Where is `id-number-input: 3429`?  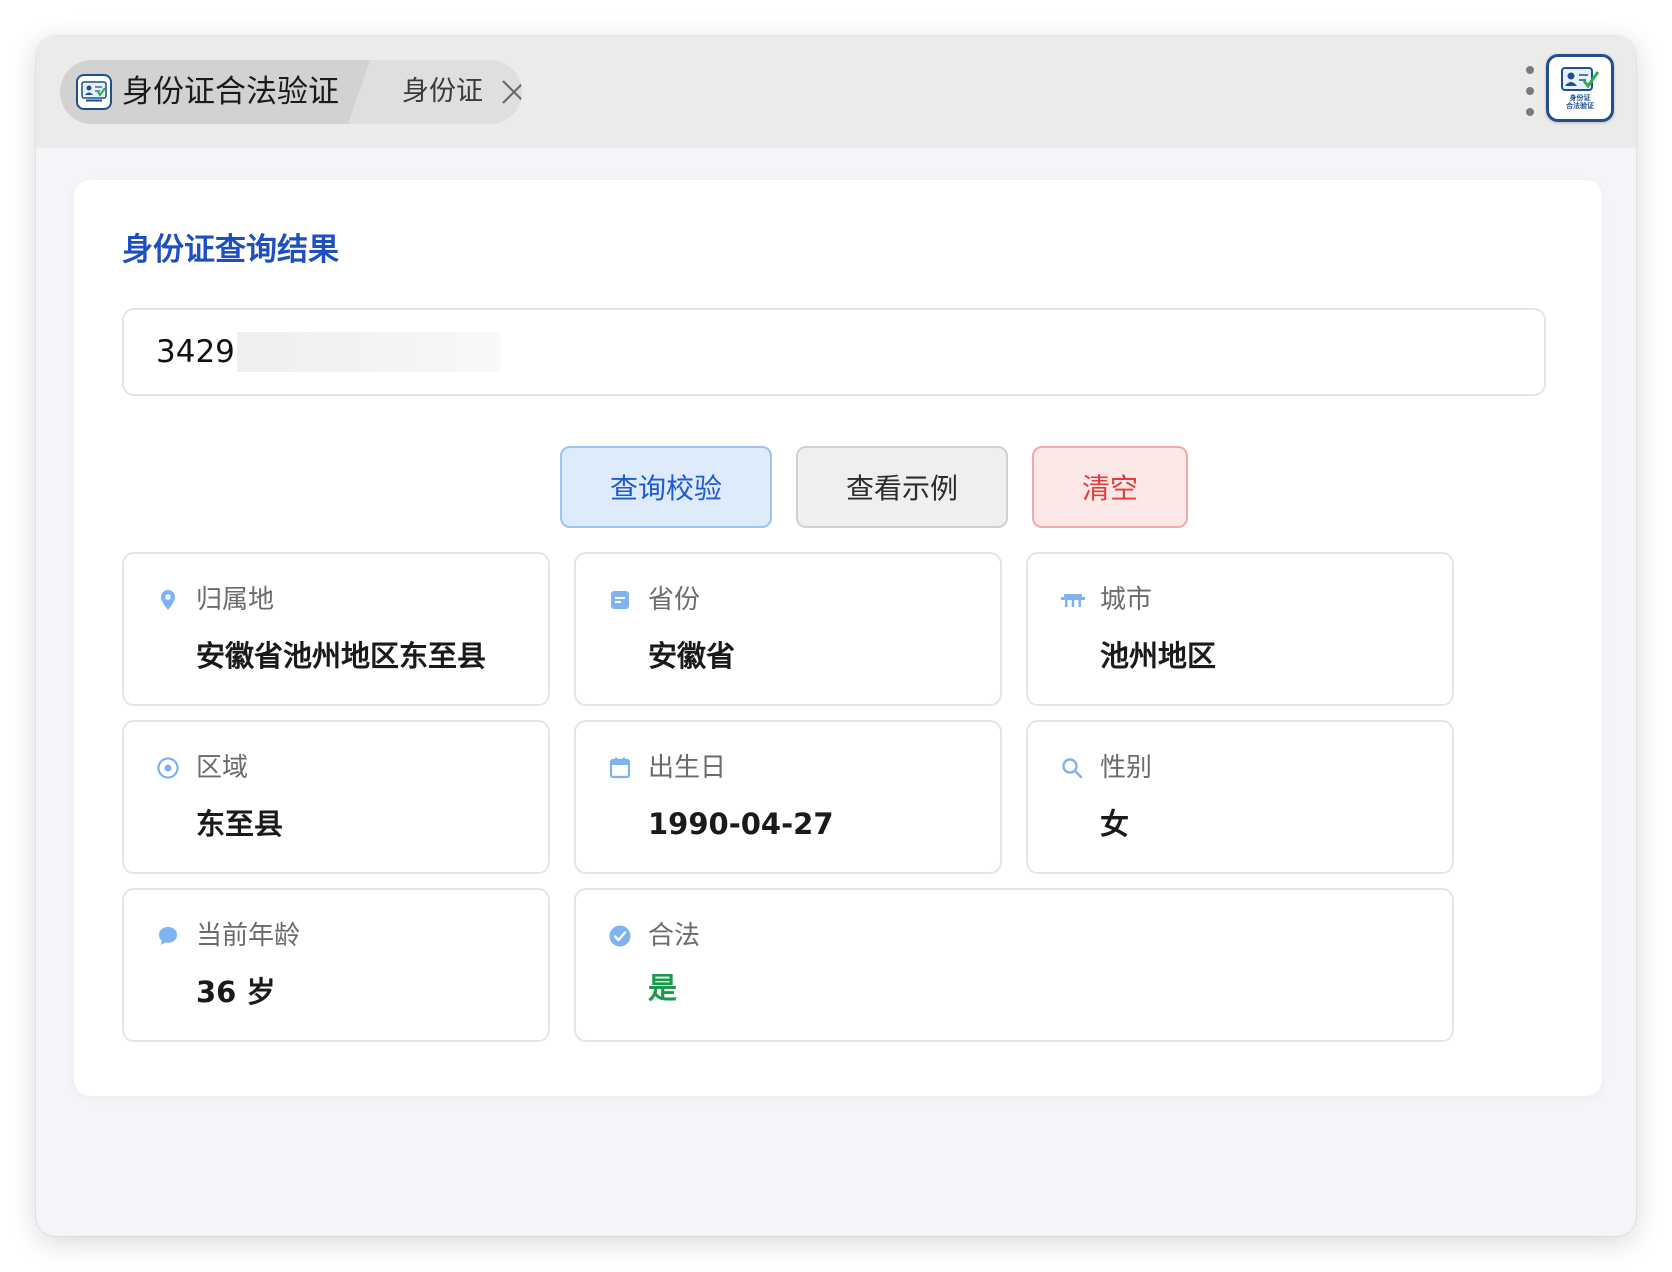 id-number-input: 3429 is located at coordinates (834, 352).